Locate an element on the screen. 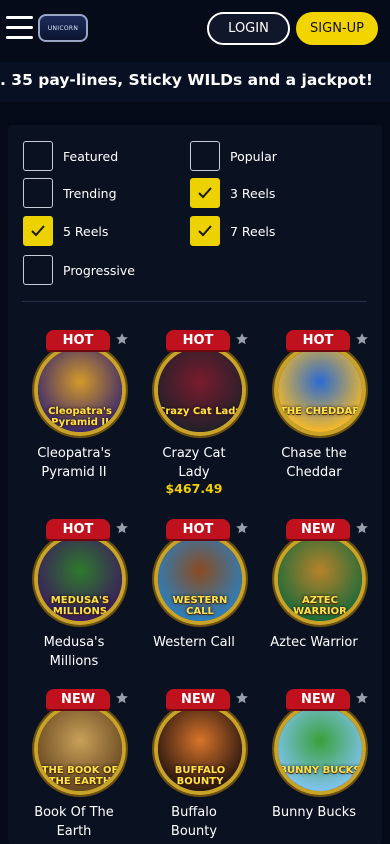  game-title: Buffalo Bounty is located at coordinates (194, 822).